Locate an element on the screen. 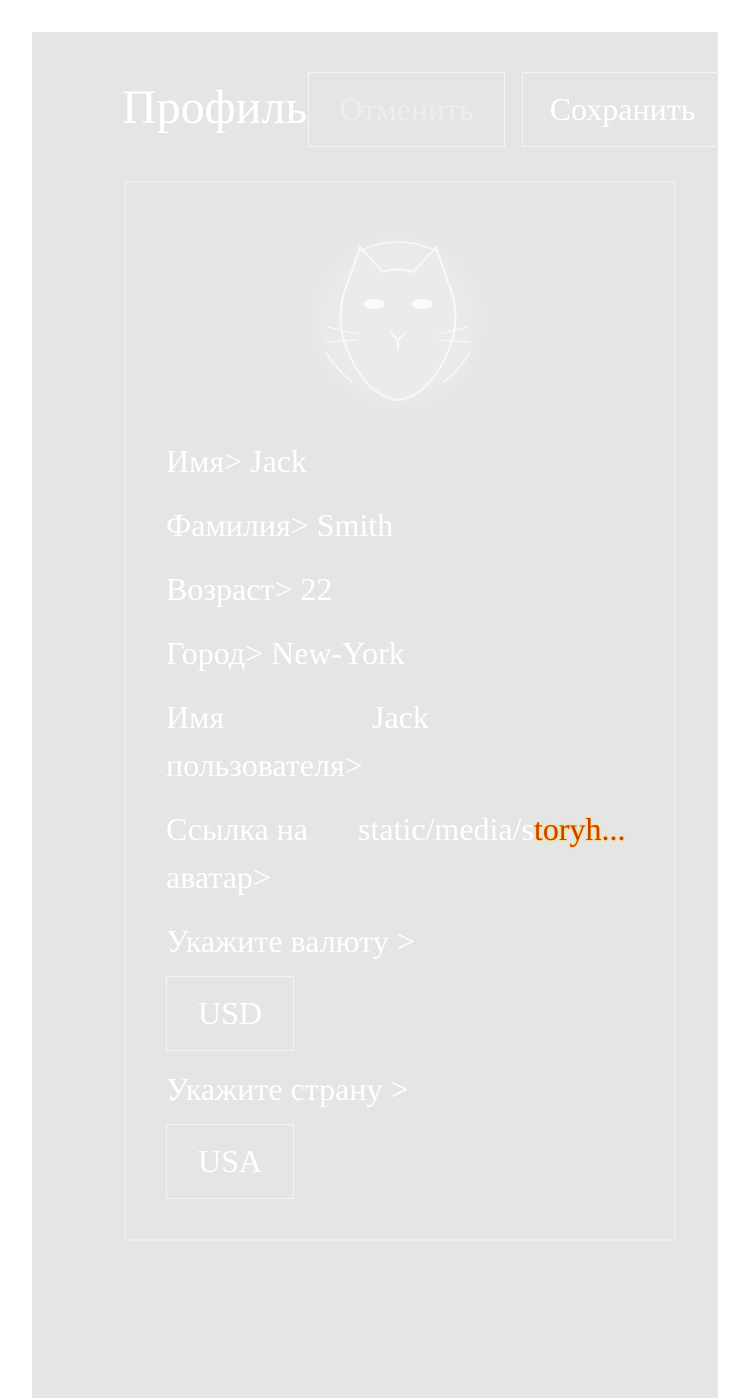 The image size is (750, 1398). city-value: New-York is located at coordinates (338, 653).